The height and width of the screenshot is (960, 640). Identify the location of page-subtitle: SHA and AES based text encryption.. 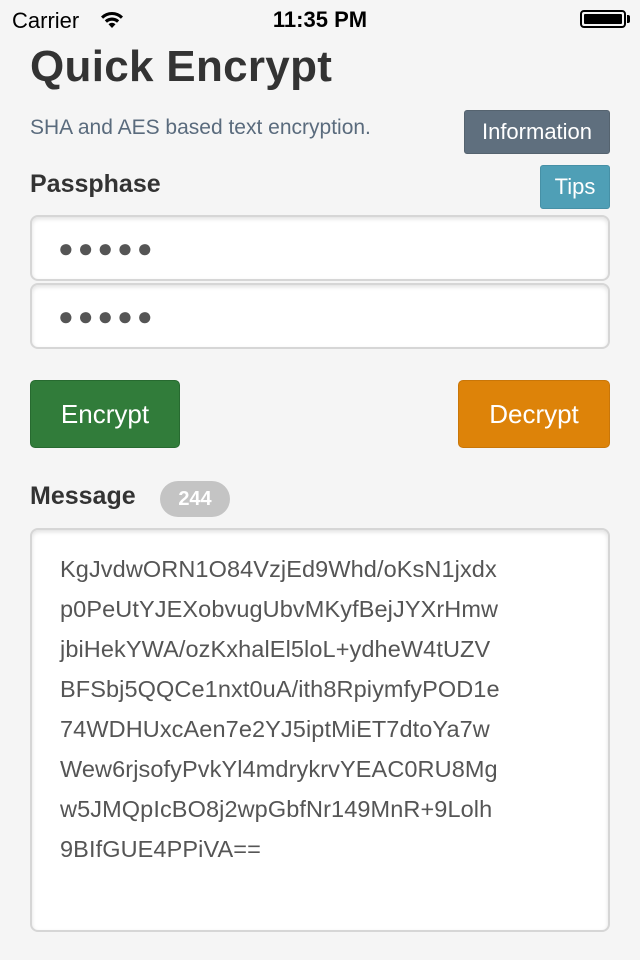
(200, 127).